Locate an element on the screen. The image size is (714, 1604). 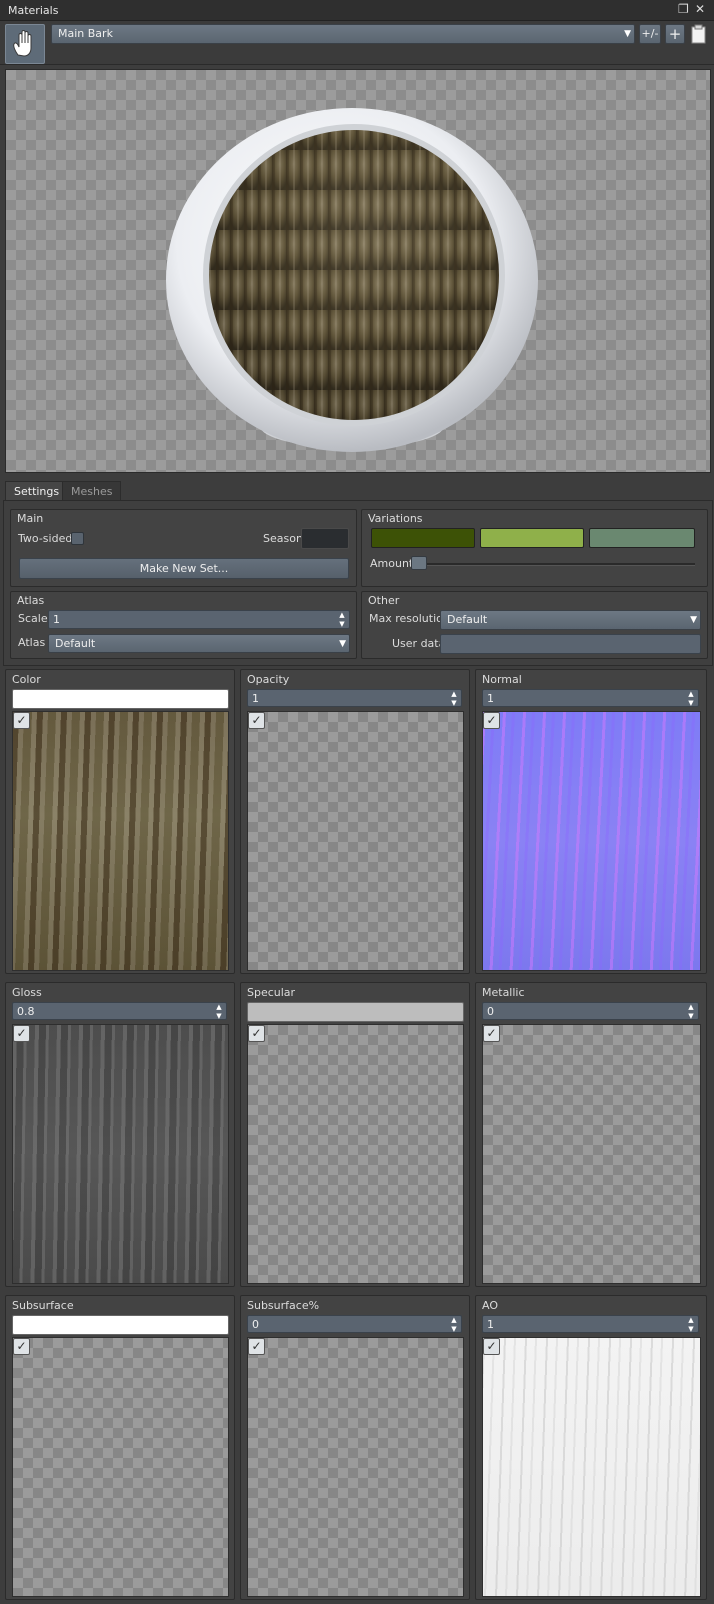
user-data-input is located at coordinates (570, 644).